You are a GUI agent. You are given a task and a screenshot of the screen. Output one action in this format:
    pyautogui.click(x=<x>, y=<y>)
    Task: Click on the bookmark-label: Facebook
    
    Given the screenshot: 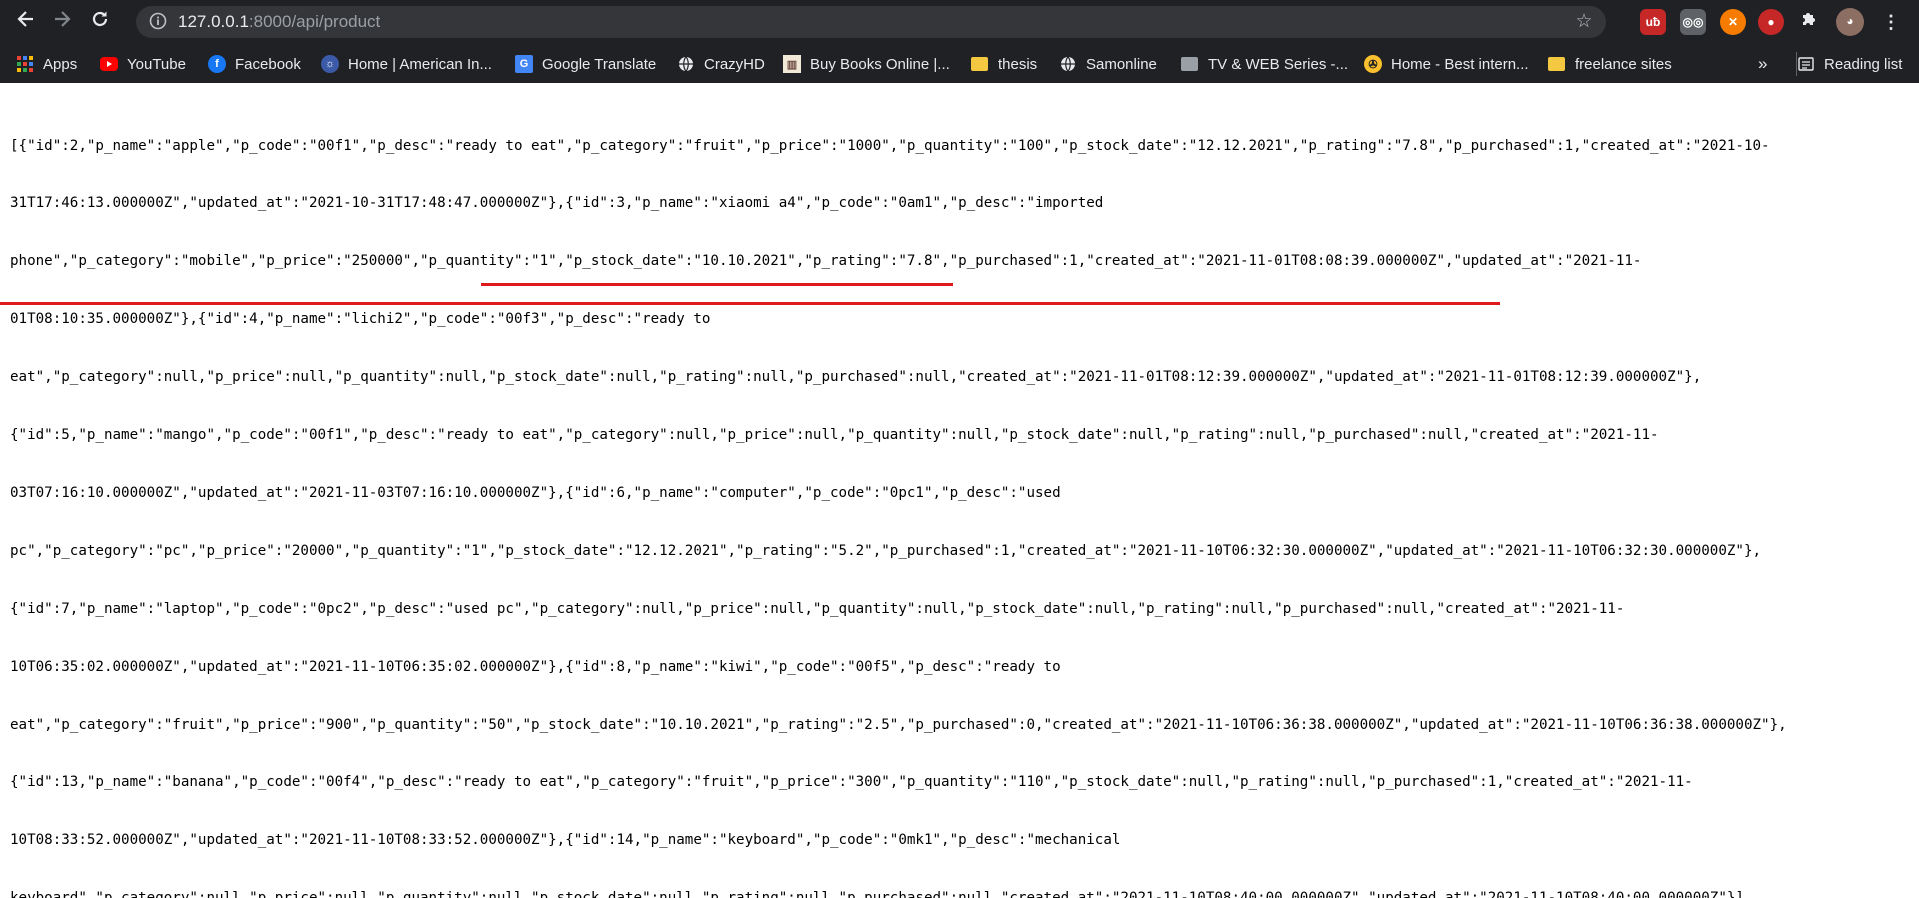 What is the action you would take?
    pyautogui.click(x=268, y=64)
    